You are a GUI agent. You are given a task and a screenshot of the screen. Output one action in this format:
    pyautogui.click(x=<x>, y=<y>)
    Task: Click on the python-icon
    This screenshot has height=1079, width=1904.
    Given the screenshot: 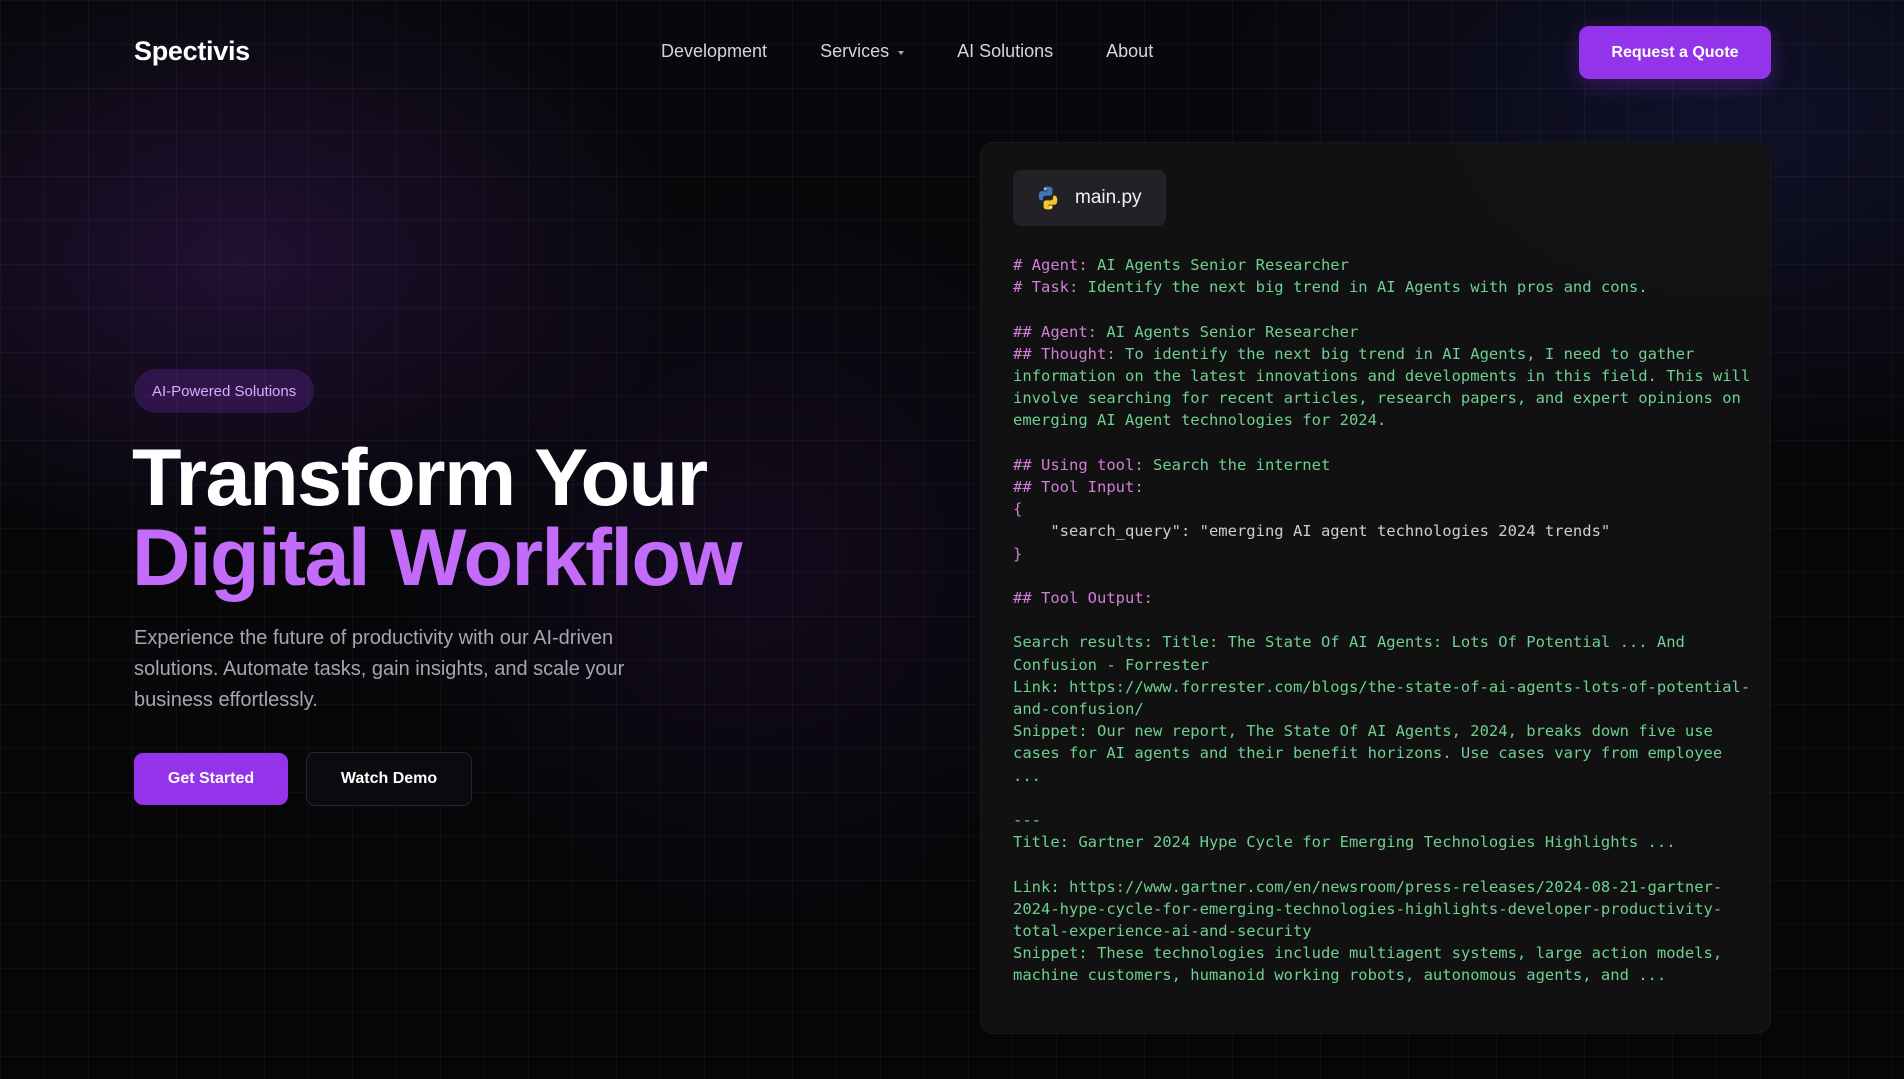 What is the action you would take?
    pyautogui.click(x=1048, y=198)
    